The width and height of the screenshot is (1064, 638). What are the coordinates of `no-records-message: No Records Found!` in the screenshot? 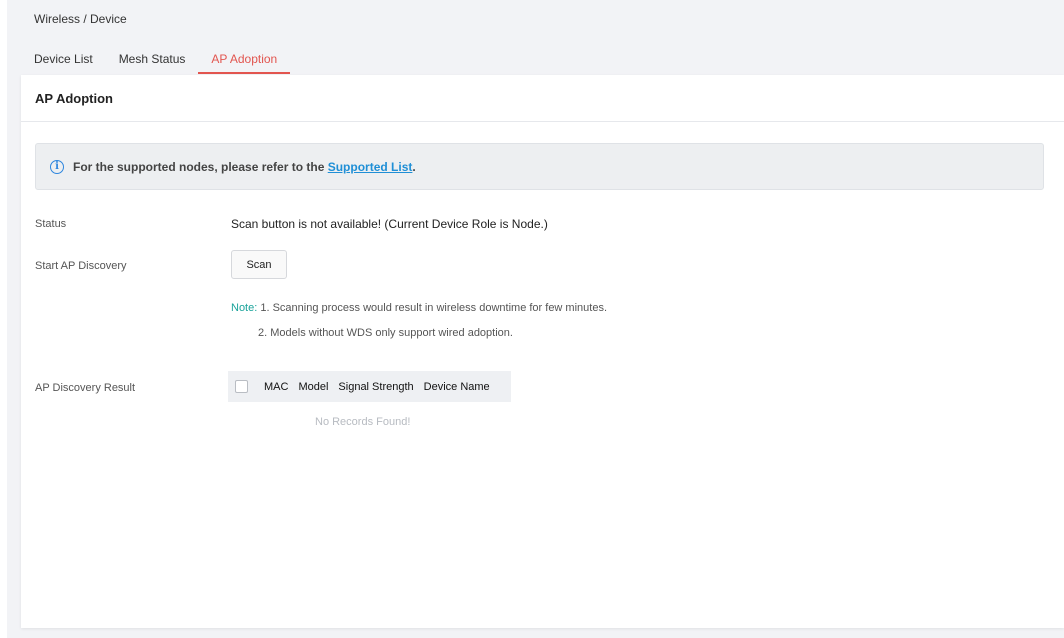 It's located at (363, 422).